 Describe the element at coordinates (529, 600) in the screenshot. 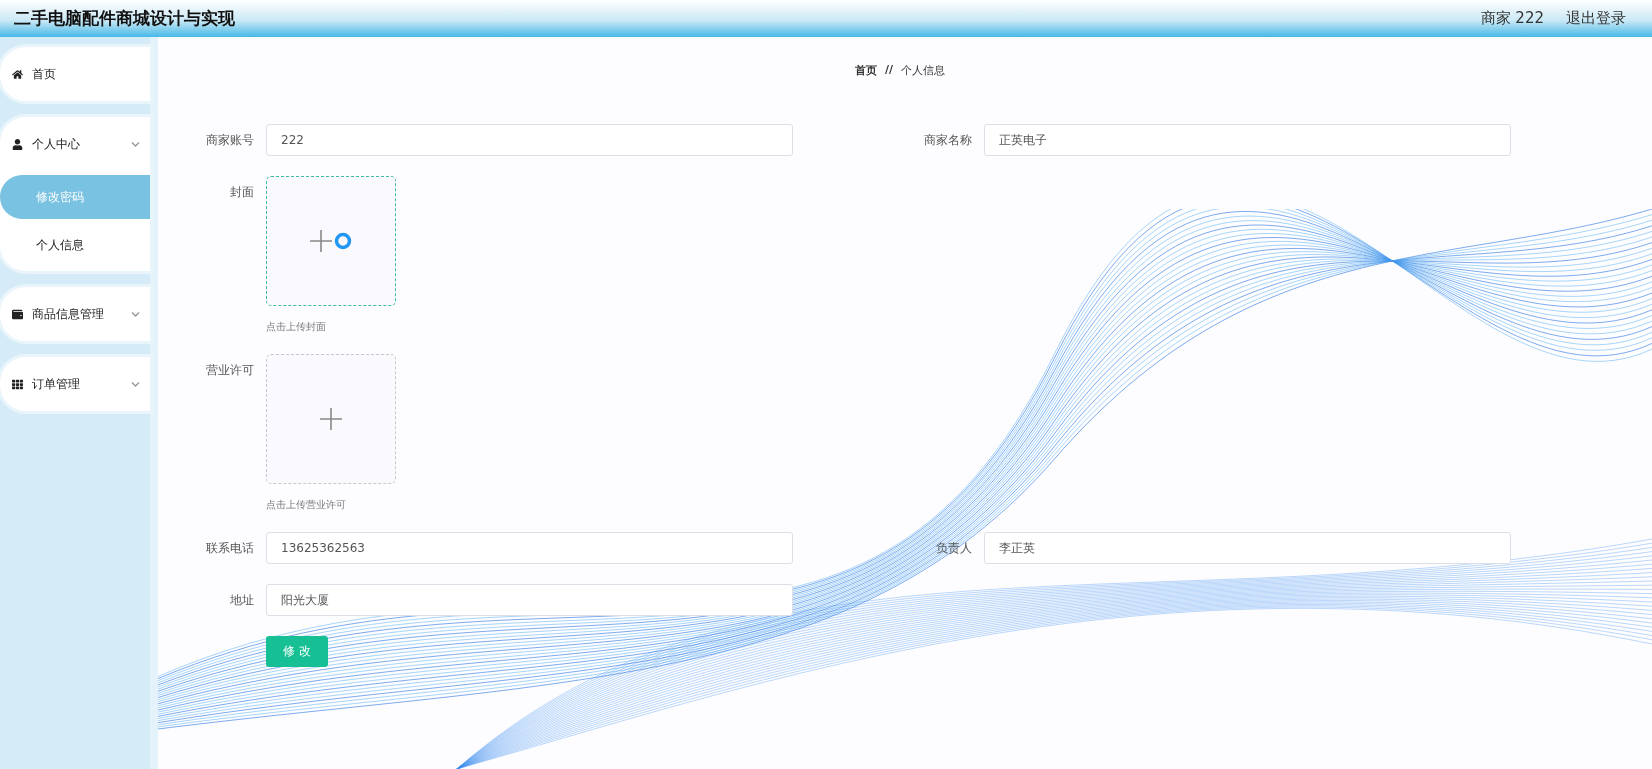

I see `input-field: 阳光大厦` at that location.